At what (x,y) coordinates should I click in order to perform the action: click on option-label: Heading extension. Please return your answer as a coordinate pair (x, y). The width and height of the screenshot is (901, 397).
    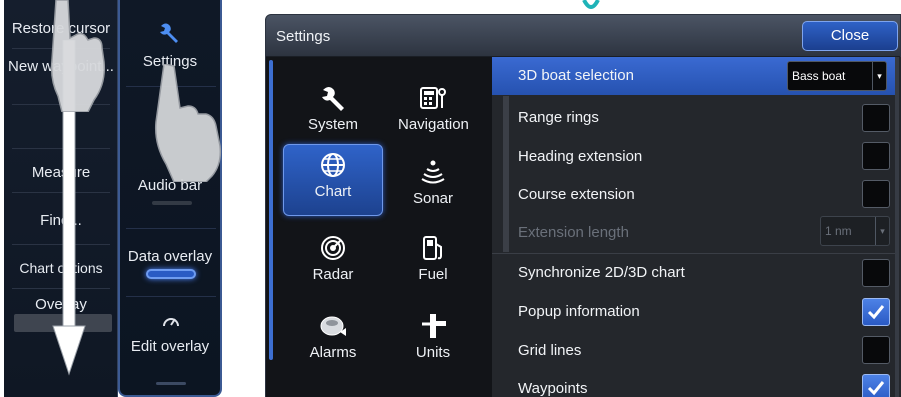
    Looking at the image, I should click on (580, 156).